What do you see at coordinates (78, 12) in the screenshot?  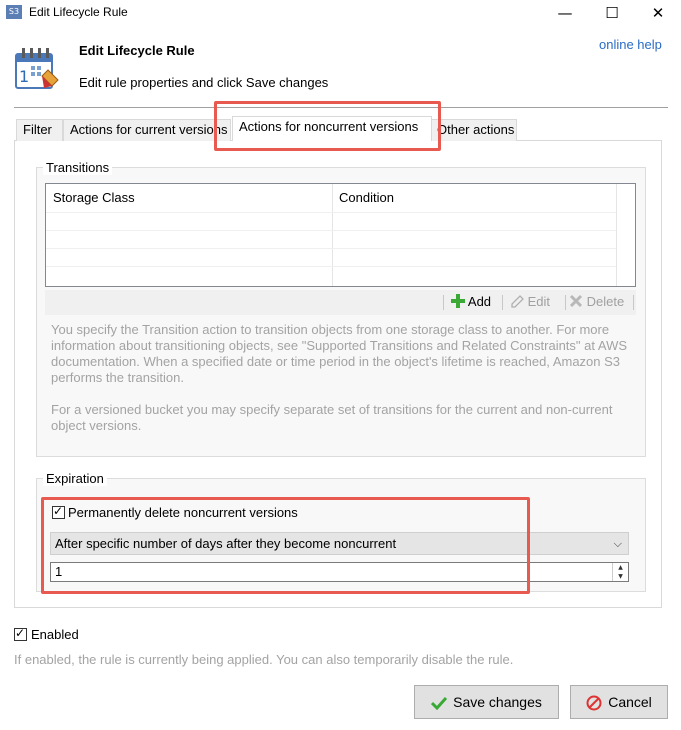 I see `window-title: Edit Lifecycle Rule` at bounding box center [78, 12].